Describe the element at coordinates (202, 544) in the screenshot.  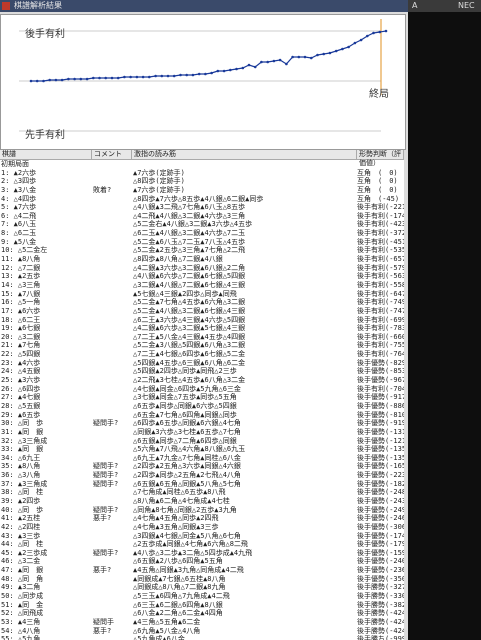
I see `list-item: 44: △同 桂 △2五歩成▲同銀△4七角▲6六角△8二飛 後手優勢(-1792)` at that location.